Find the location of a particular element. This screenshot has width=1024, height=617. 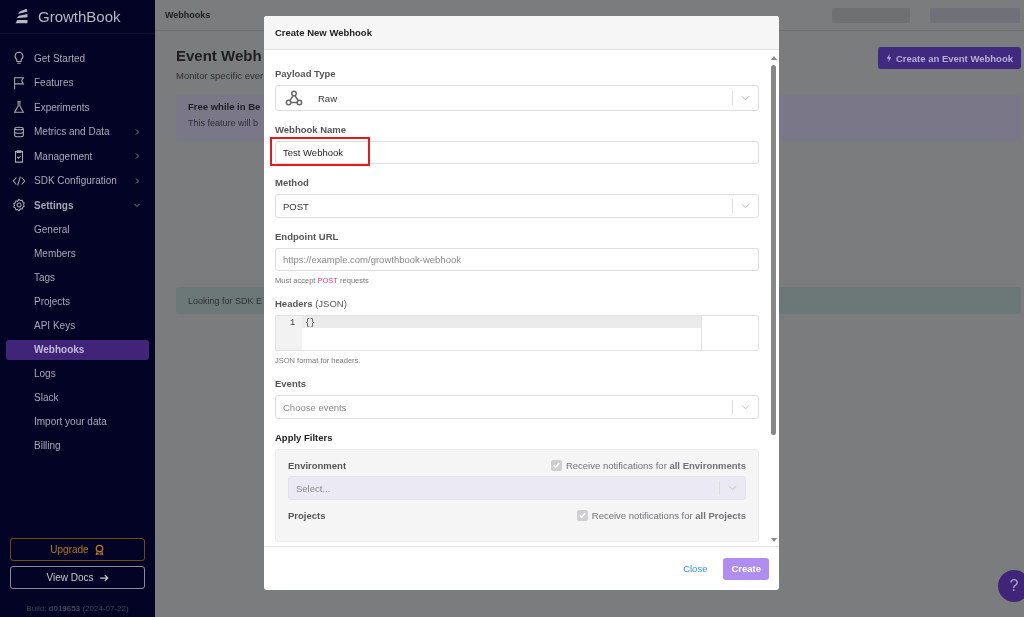

arrow-right-icon is located at coordinates (103, 577).